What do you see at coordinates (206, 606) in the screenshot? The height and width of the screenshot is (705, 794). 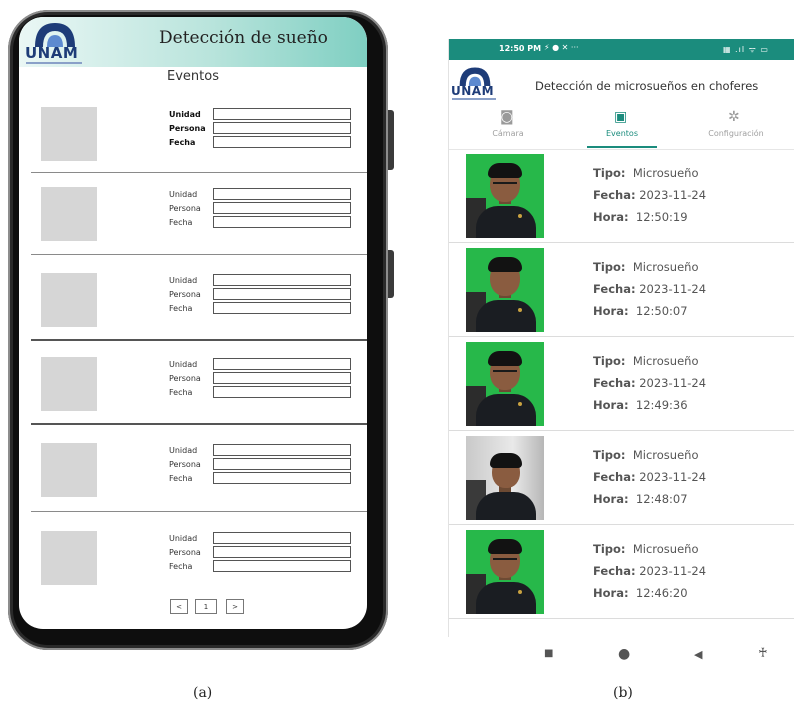 I see `page-number: 1` at bounding box center [206, 606].